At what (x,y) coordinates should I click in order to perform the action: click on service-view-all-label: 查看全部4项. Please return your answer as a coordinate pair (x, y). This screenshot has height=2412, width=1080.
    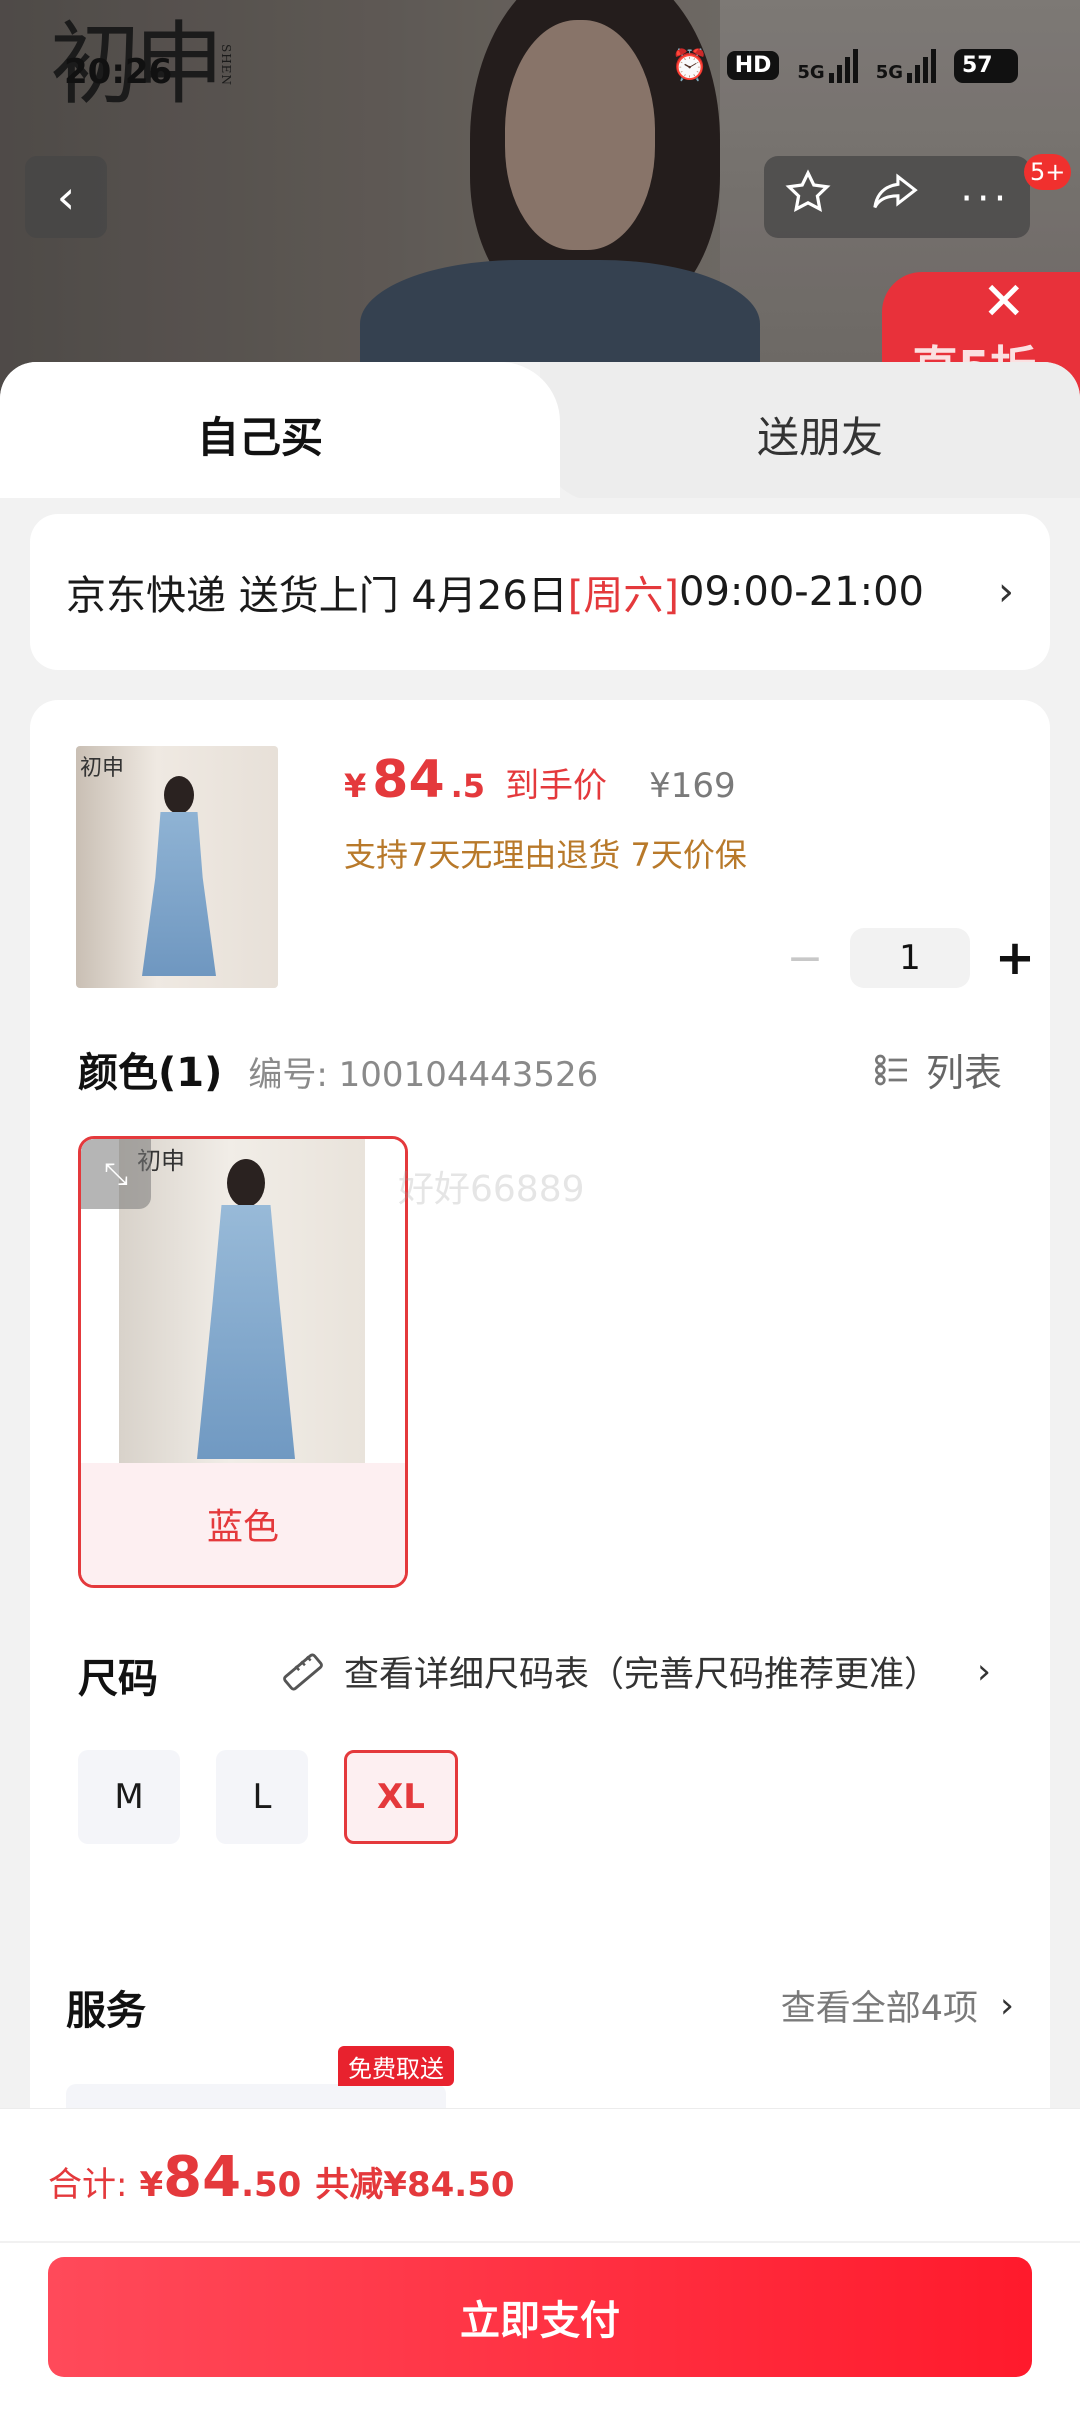
    Looking at the image, I should click on (879, 2009).